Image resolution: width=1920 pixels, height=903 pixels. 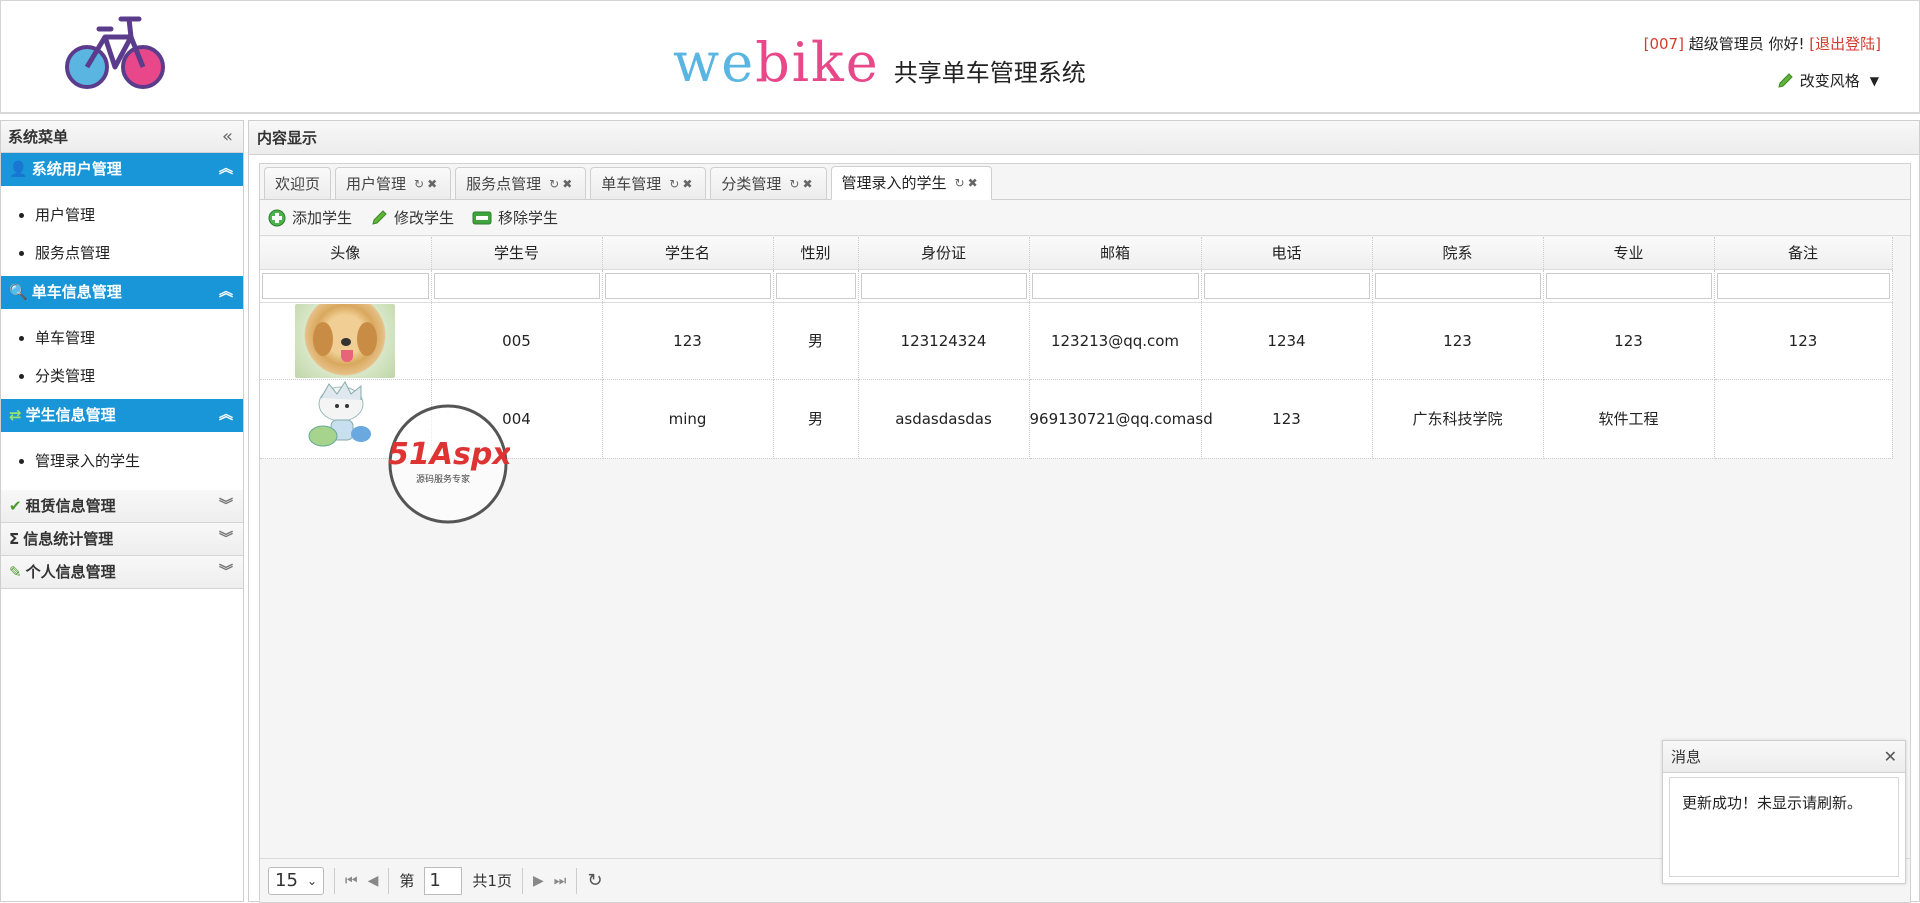 I want to click on filter-input-avatar, so click(x=345, y=285).